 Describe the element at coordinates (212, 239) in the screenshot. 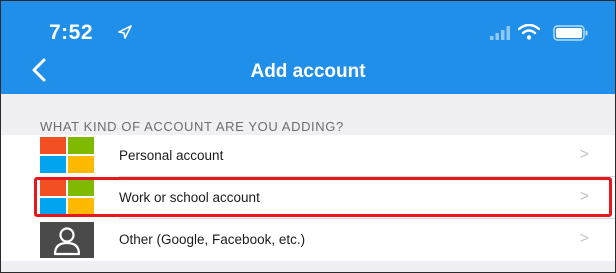

I see `account-option-label: Other (Google, Facebook, etc.)` at that location.